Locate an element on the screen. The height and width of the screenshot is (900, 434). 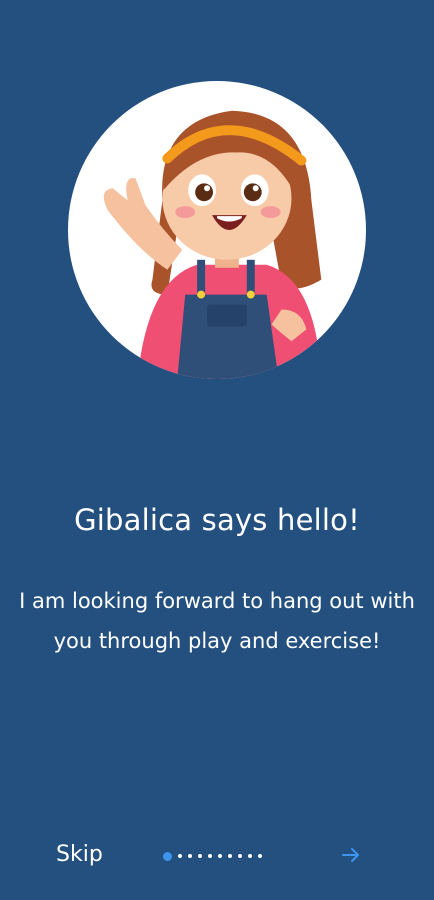
page-title: Gibalica says hello! is located at coordinates (217, 520).